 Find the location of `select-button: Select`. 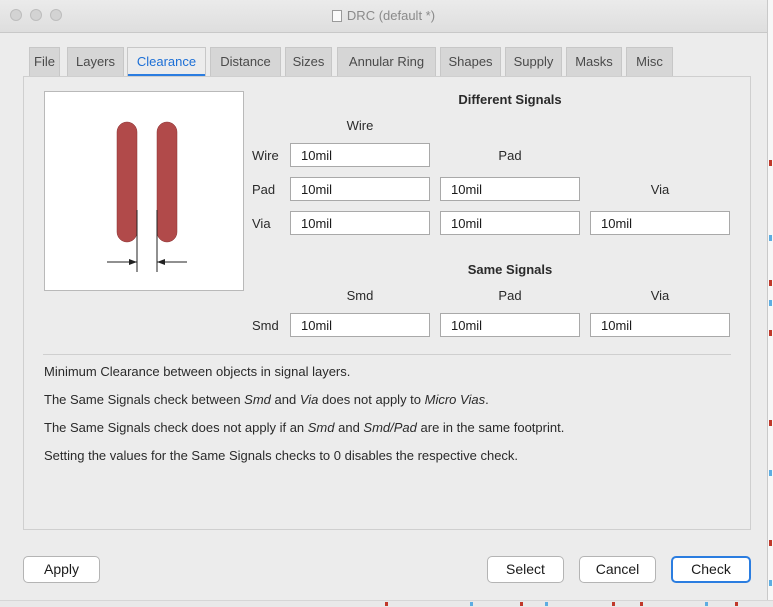

select-button: Select is located at coordinates (525, 569).